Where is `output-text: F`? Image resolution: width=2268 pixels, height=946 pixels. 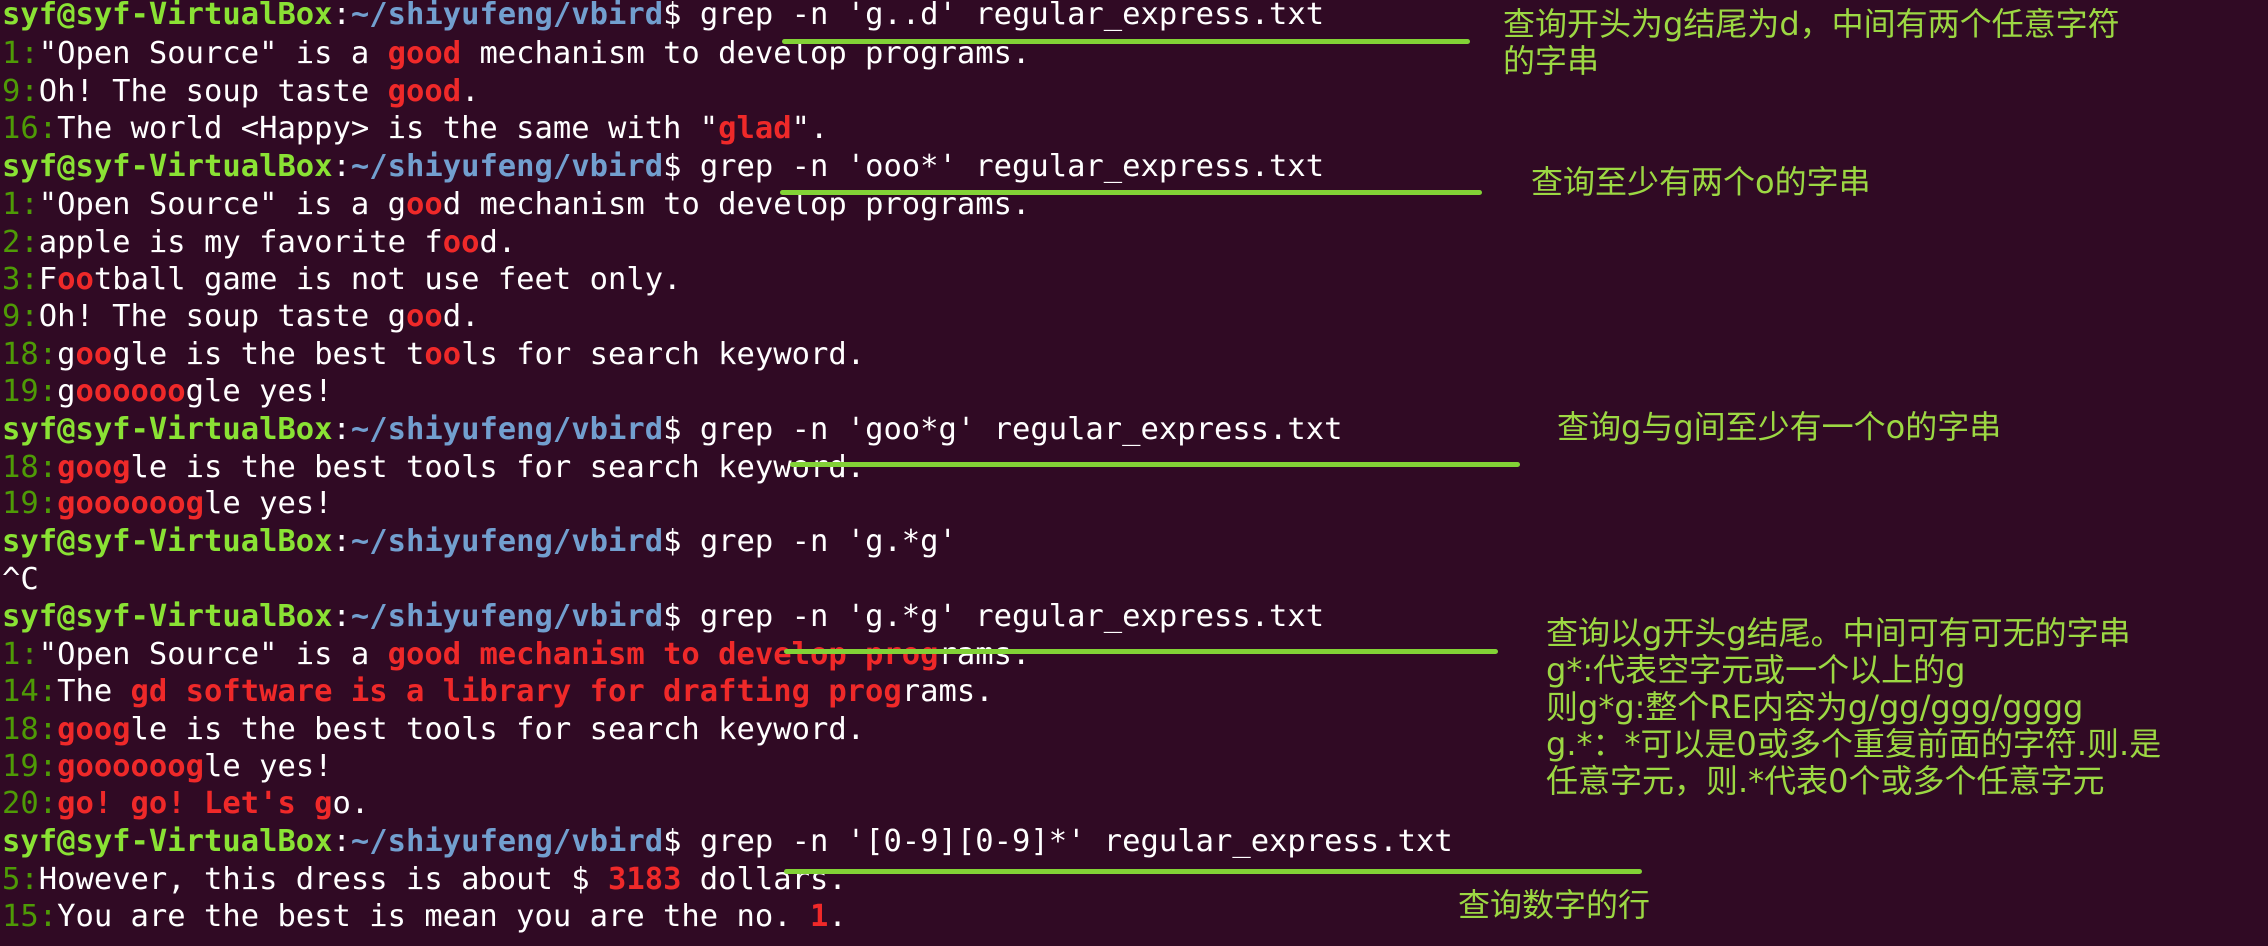
output-text: F is located at coordinates (48, 279).